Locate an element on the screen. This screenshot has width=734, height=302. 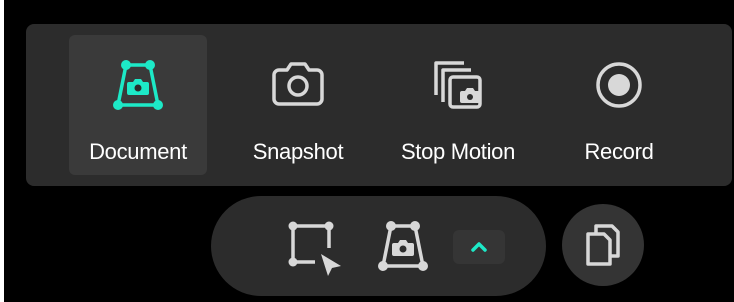
stop-motion-icon is located at coordinates (458, 85).